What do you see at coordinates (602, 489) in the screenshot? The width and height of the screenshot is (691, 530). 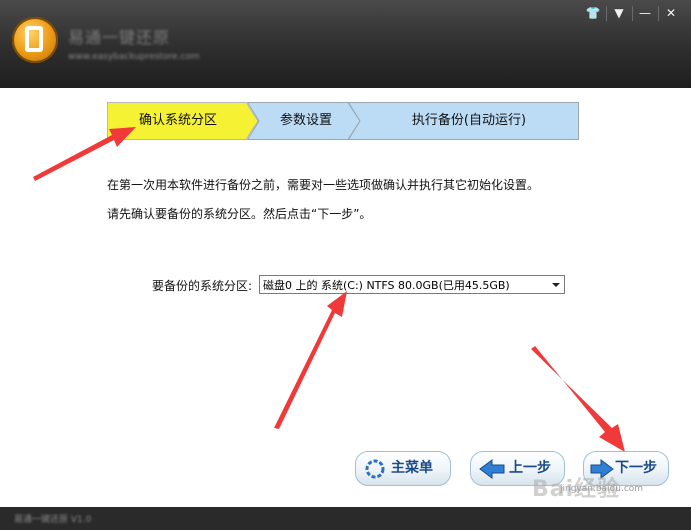 I see `watermark-url: jingyan.baidu.com` at bounding box center [602, 489].